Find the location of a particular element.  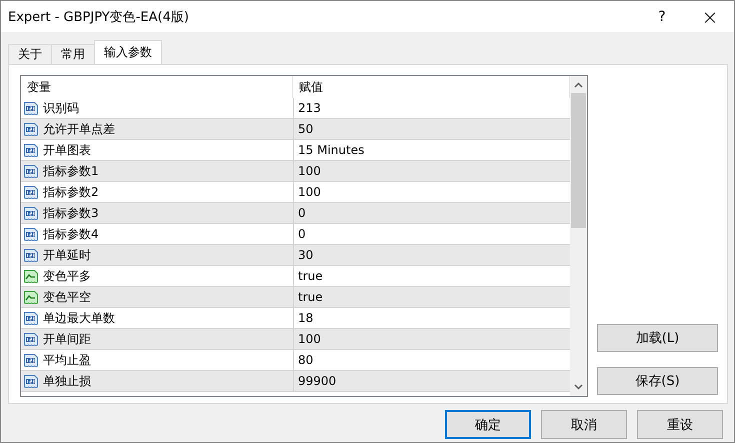

parameter-value: 99900 is located at coordinates (317, 381).